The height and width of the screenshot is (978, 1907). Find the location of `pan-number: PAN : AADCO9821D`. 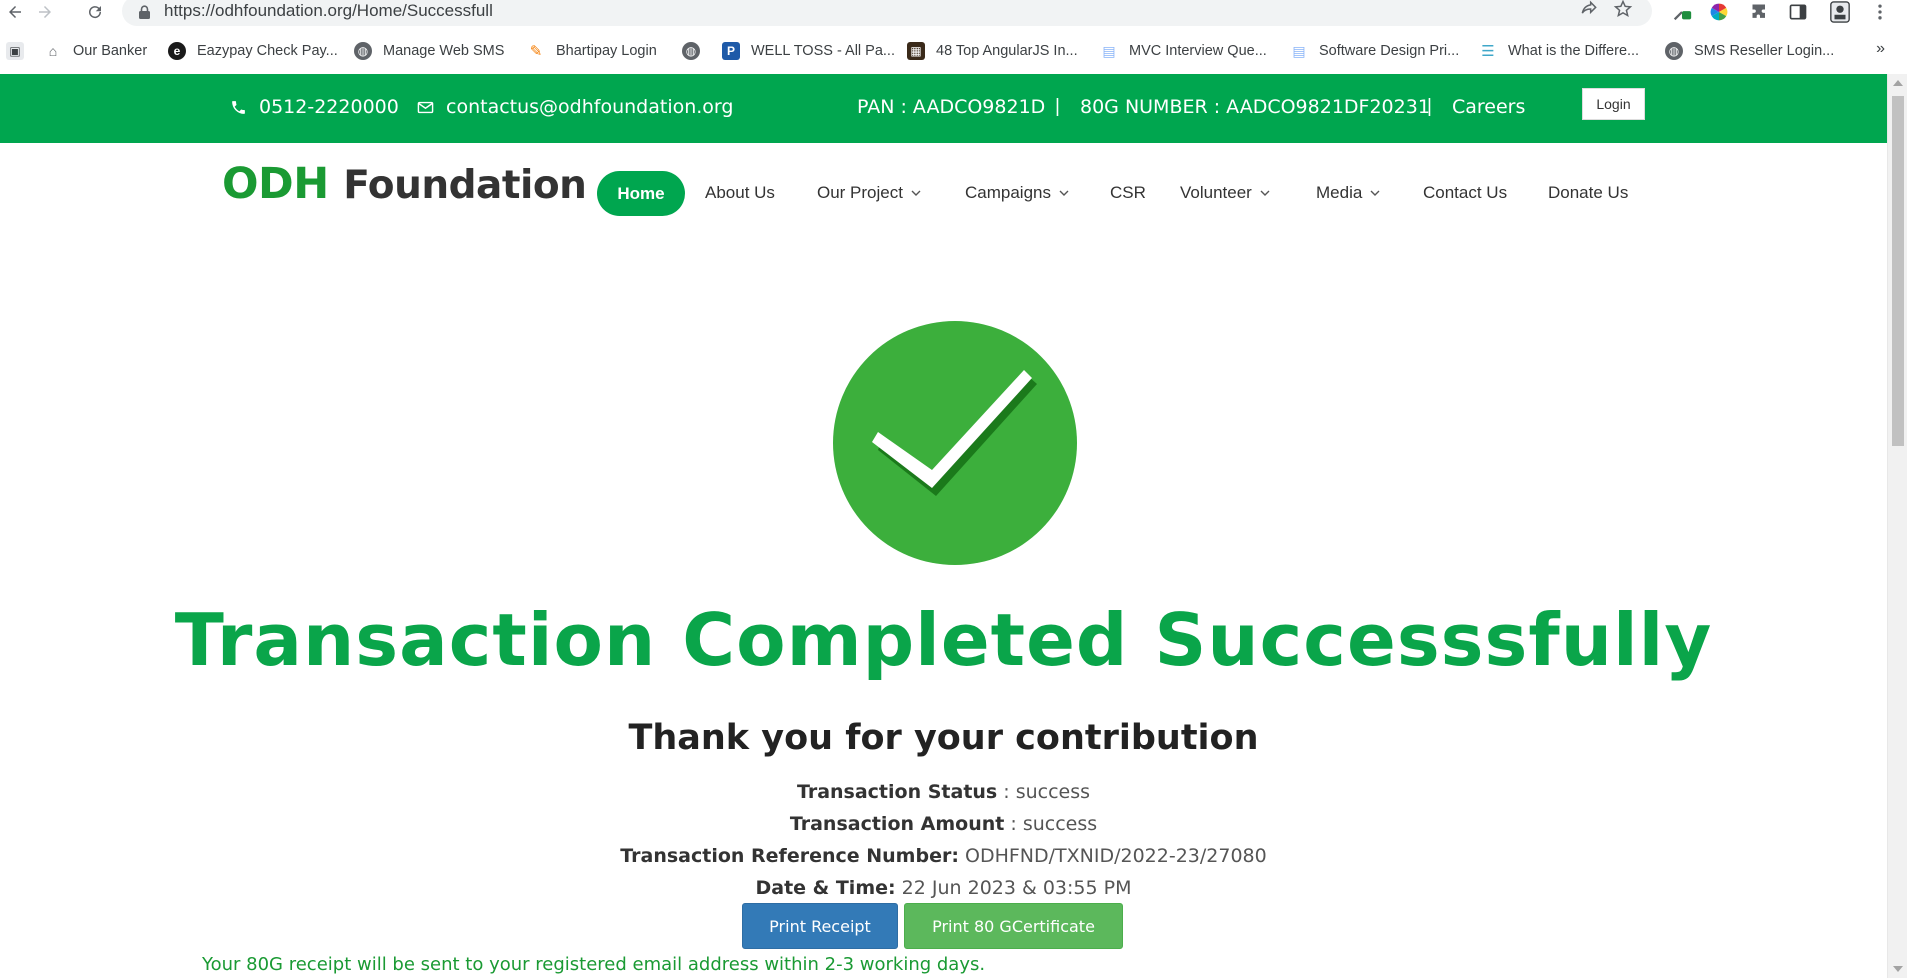

pan-number: PAN : AADCO9821D is located at coordinates (951, 107).